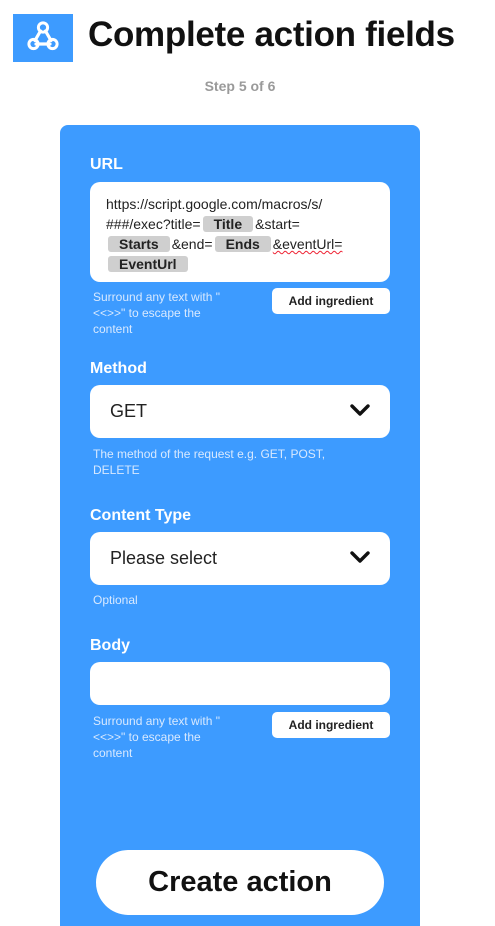 This screenshot has height=926, width=495. Describe the element at coordinates (118, 368) in the screenshot. I see `method-label: Method` at that location.